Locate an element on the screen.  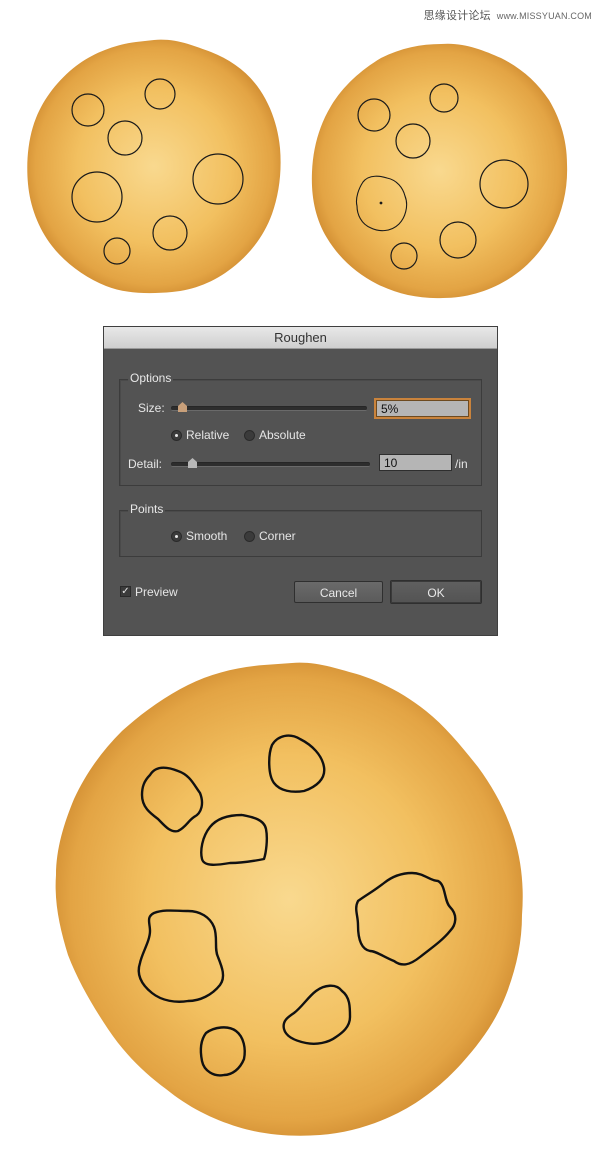
relative-label: Relative is located at coordinates (207, 435).